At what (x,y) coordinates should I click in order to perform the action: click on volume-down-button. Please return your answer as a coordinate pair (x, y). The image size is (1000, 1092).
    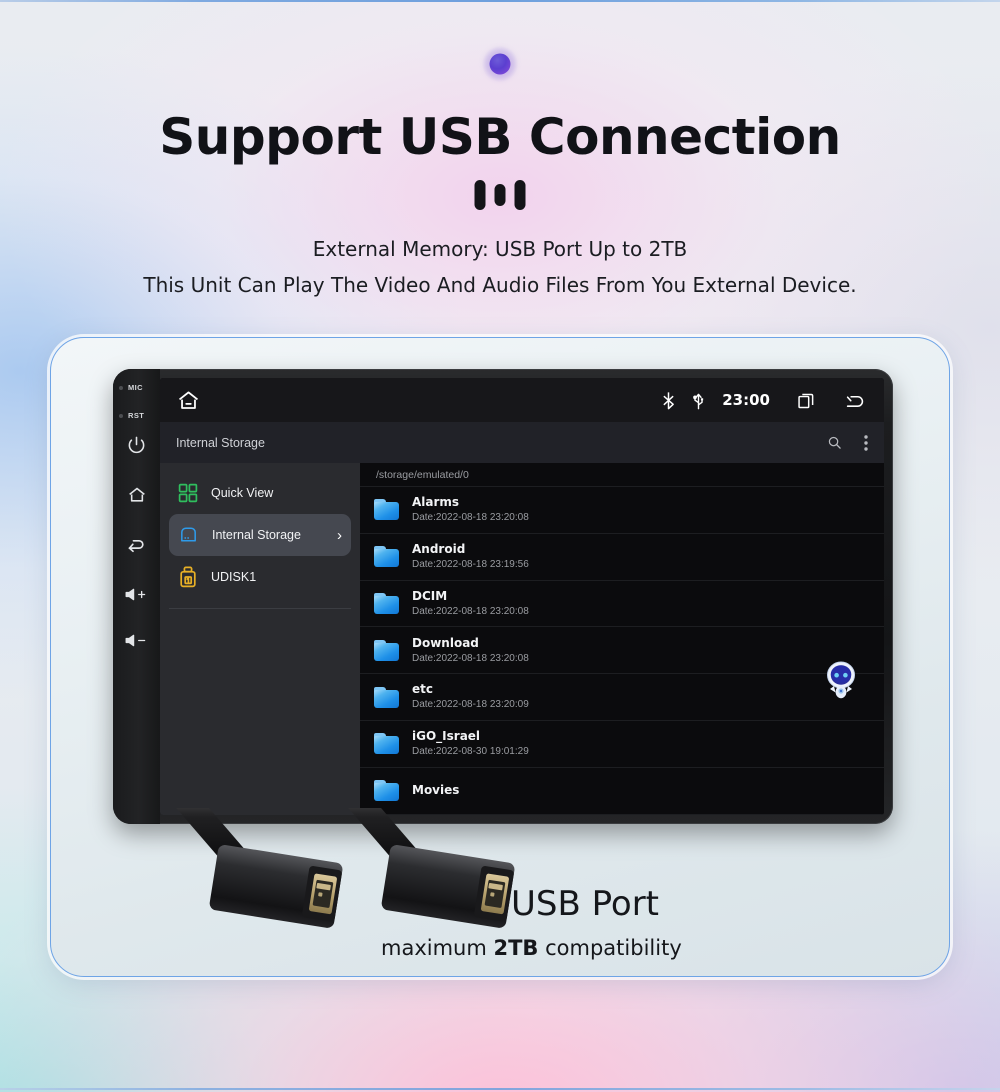
    Looking at the image, I should click on (136, 640).